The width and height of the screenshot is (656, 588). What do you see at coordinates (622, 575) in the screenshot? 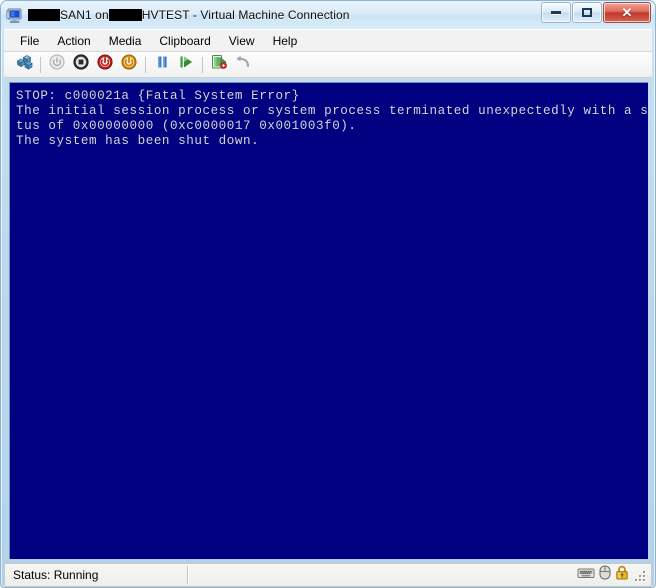
I see `lock-icon` at bounding box center [622, 575].